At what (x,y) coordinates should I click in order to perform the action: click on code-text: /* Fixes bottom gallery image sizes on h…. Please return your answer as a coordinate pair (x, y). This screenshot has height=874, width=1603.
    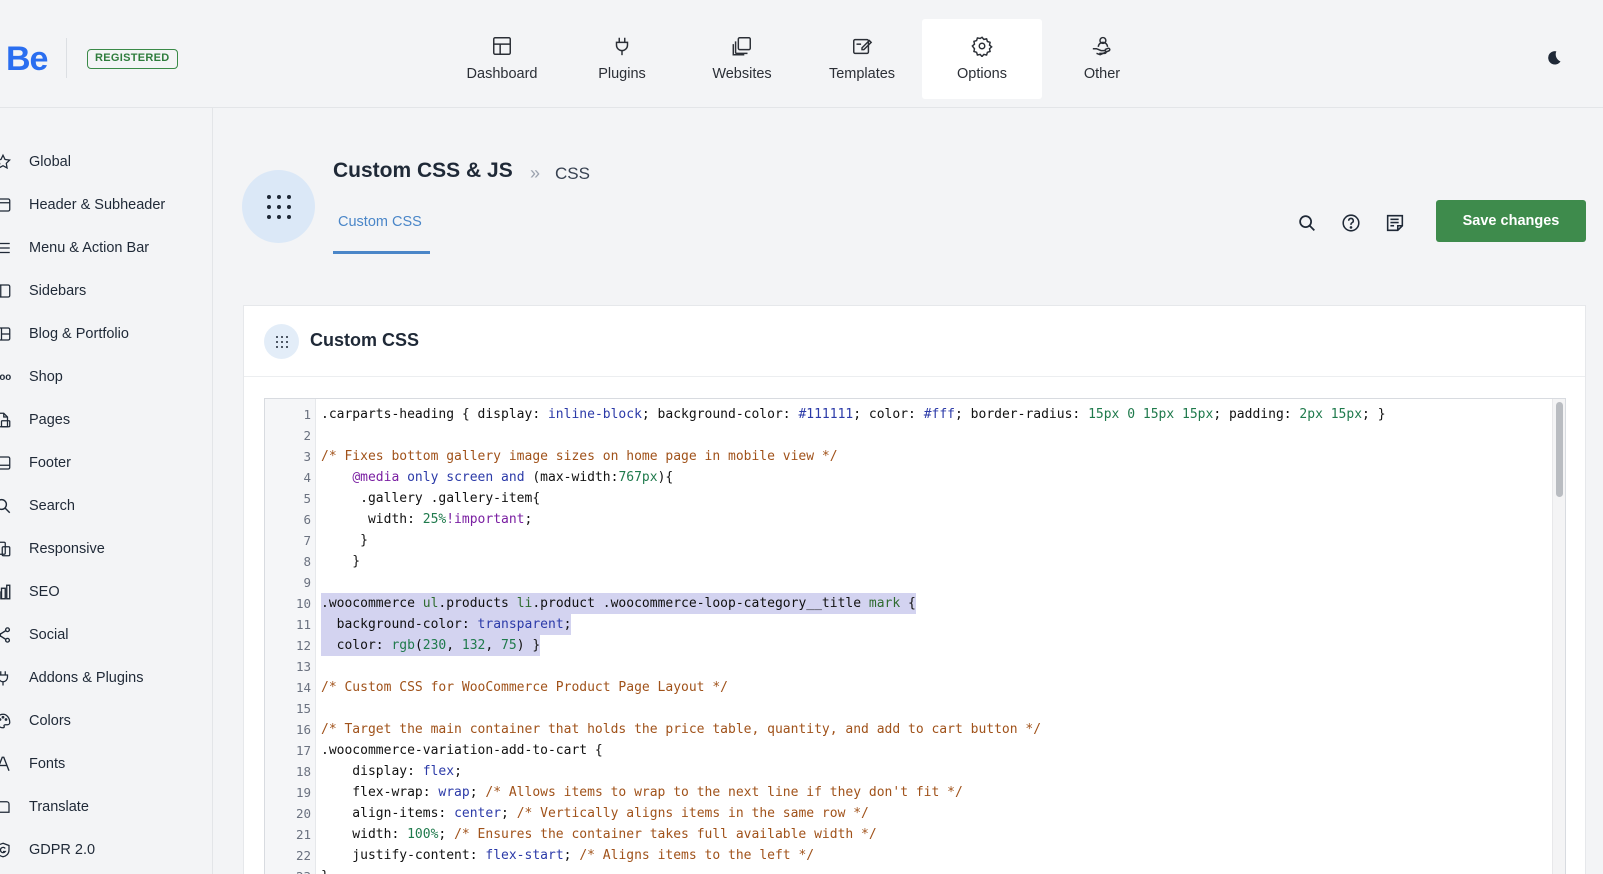
    Looking at the image, I should click on (579, 456).